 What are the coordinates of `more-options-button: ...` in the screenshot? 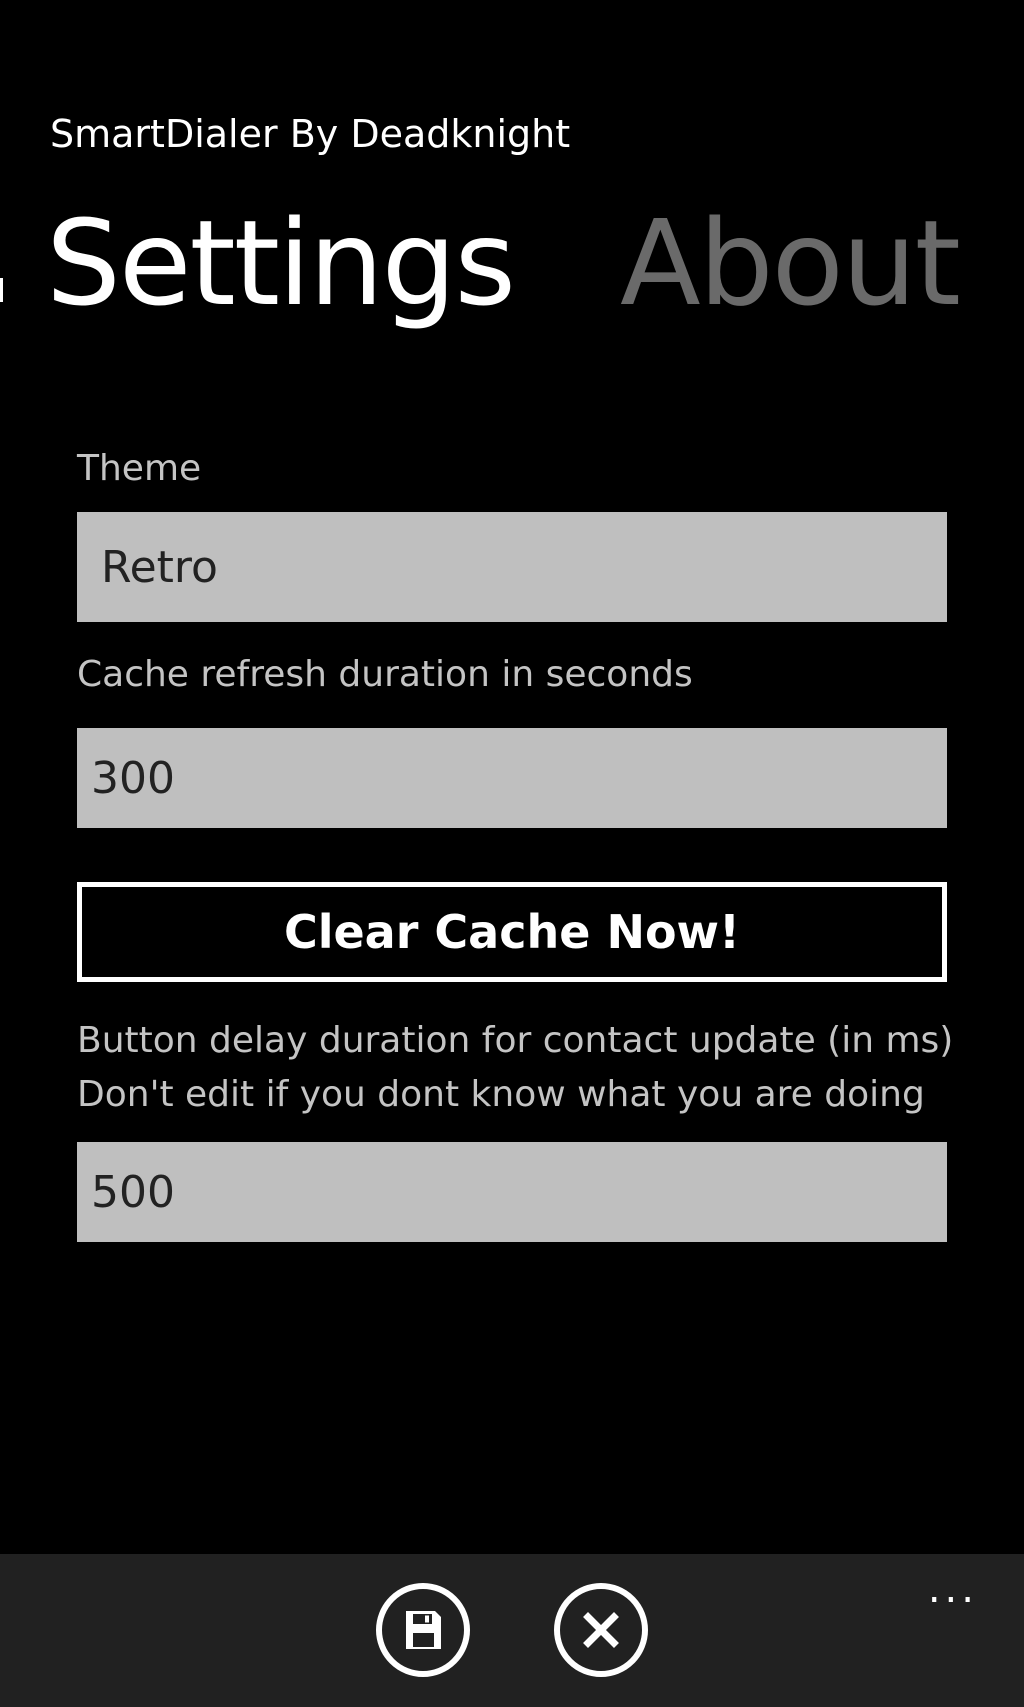 It's located at (953, 1589).